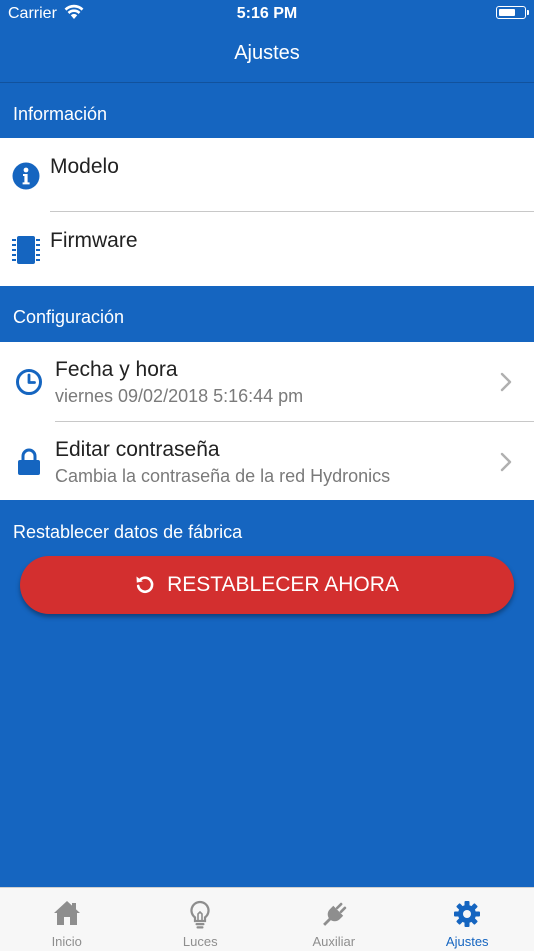 The image size is (534, 951). I want to click on chip-icon, so click(26, 250).